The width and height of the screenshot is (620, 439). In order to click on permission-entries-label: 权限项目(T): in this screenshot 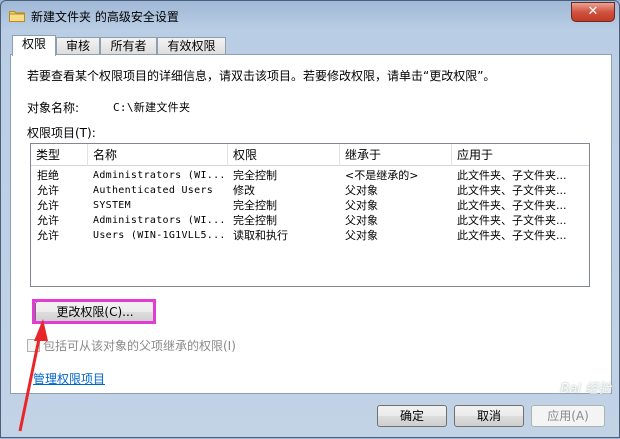, I will do `click(61, 133)`.